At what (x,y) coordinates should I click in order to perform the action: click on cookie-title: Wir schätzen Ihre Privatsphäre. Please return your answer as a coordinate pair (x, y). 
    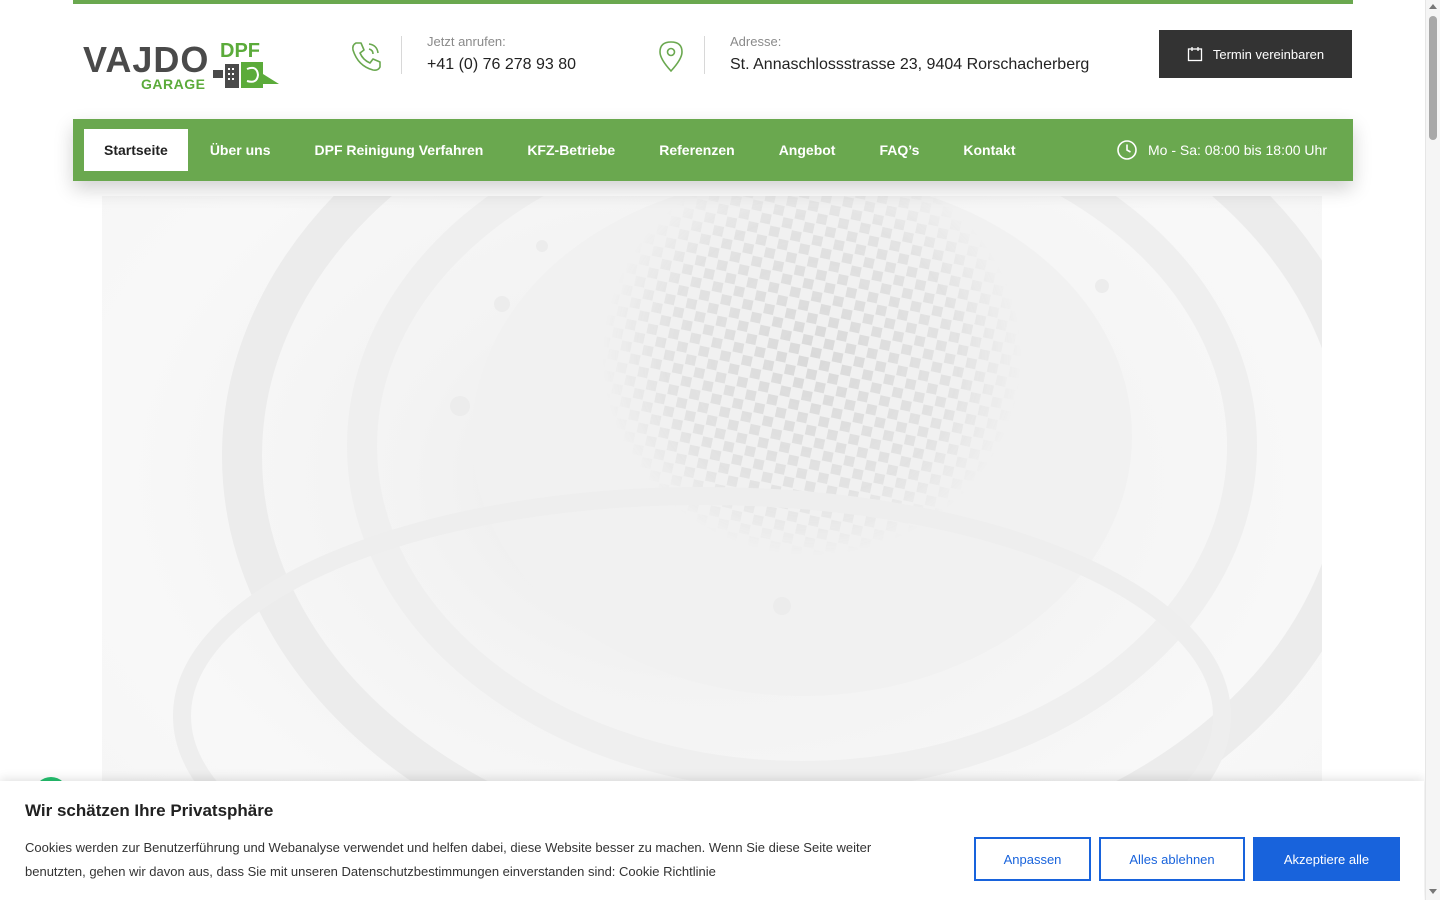
    Looking at the image, I should click on (149, 810).